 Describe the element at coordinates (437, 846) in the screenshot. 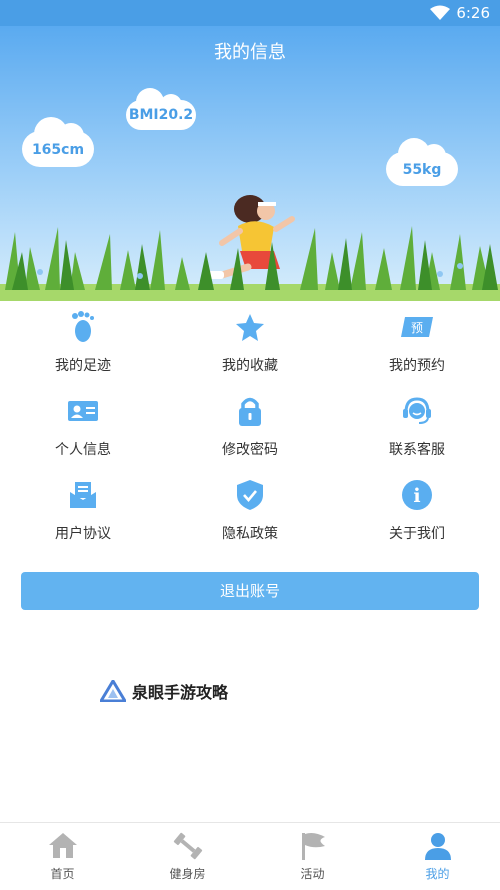

I see `person-icon` at that location.